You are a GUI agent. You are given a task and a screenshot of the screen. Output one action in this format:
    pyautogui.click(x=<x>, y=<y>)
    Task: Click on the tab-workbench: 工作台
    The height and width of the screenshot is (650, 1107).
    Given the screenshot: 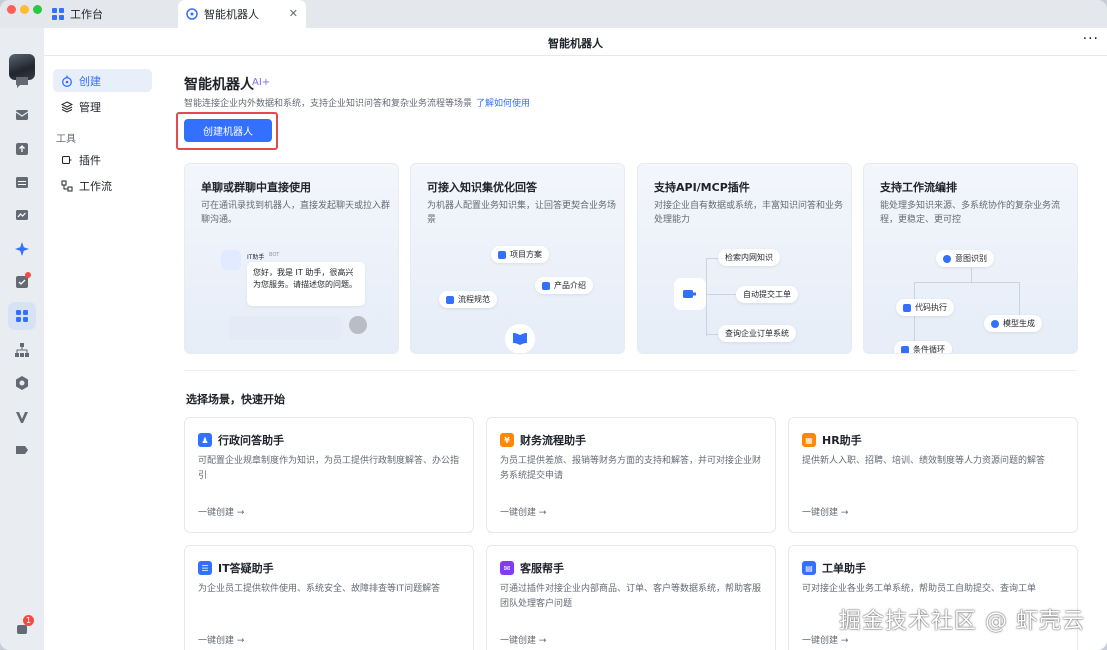 What is the action you would take?
    pyautogui.click(x=114, y=14)
    